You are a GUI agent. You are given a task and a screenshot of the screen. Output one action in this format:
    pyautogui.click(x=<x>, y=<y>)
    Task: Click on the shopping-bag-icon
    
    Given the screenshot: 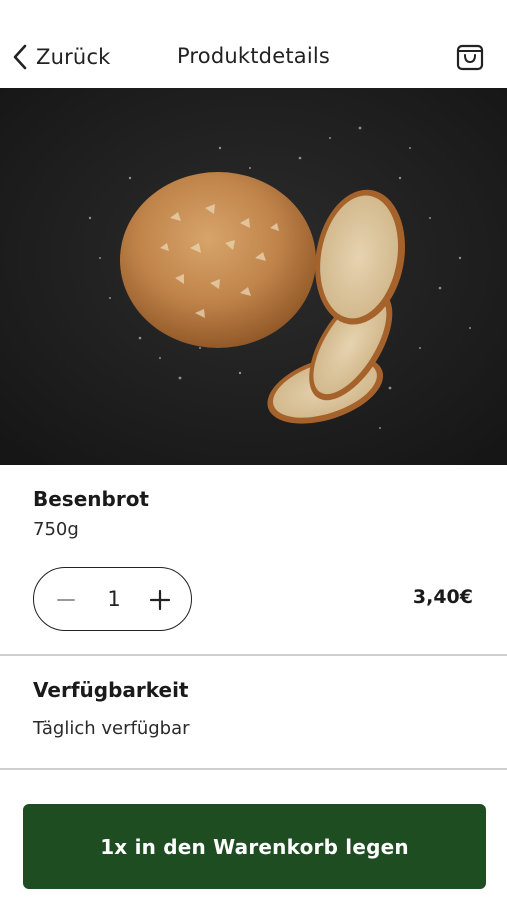 What is the action you would take?
    pyautogui.click(x=470, y=56)
    